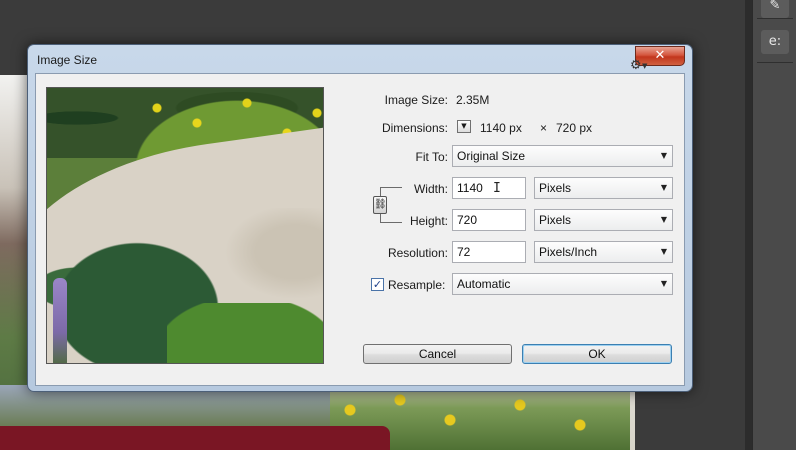  Describe the element at coordinates (597, 354) in the screenshot. I see `ok-button: OK` at that location.